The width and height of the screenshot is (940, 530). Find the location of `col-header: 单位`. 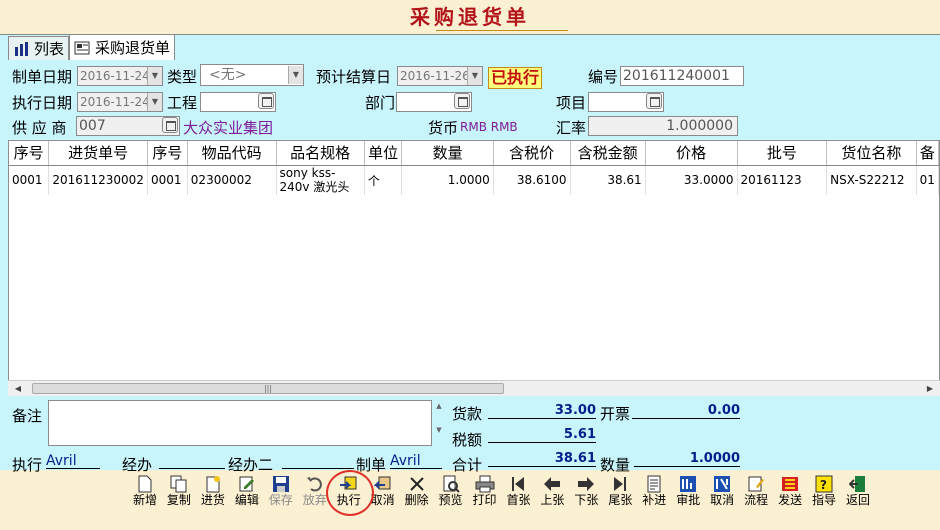

col-header: 单位 is located at coordinates (383, 153).